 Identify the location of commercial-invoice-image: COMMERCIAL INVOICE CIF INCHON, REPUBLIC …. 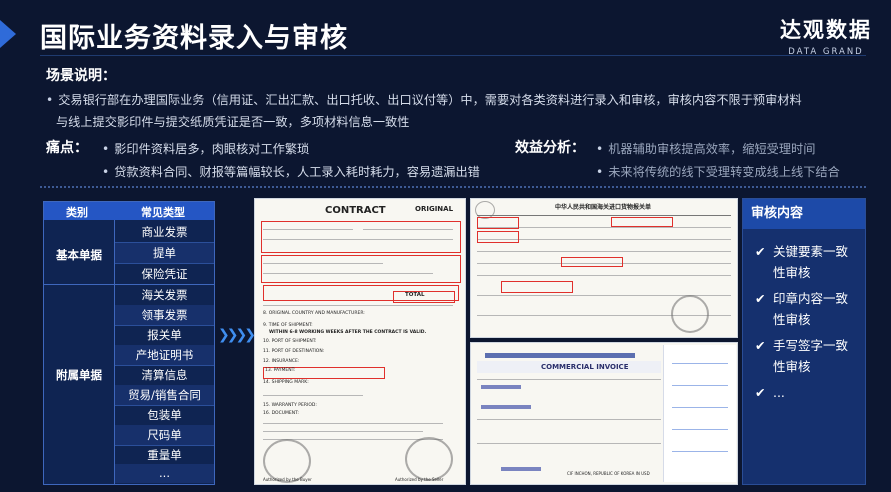
(604, 413).